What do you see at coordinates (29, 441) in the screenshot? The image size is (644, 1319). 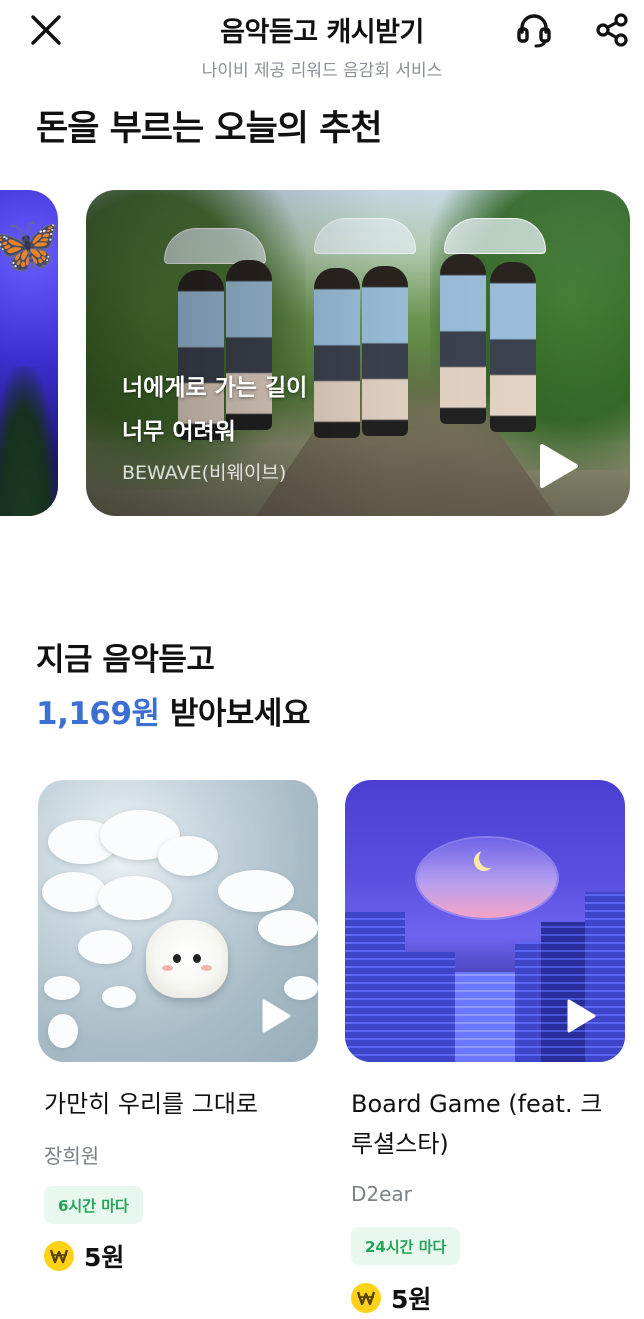 I see `banner-artwork` at bounding box center [29, 441].